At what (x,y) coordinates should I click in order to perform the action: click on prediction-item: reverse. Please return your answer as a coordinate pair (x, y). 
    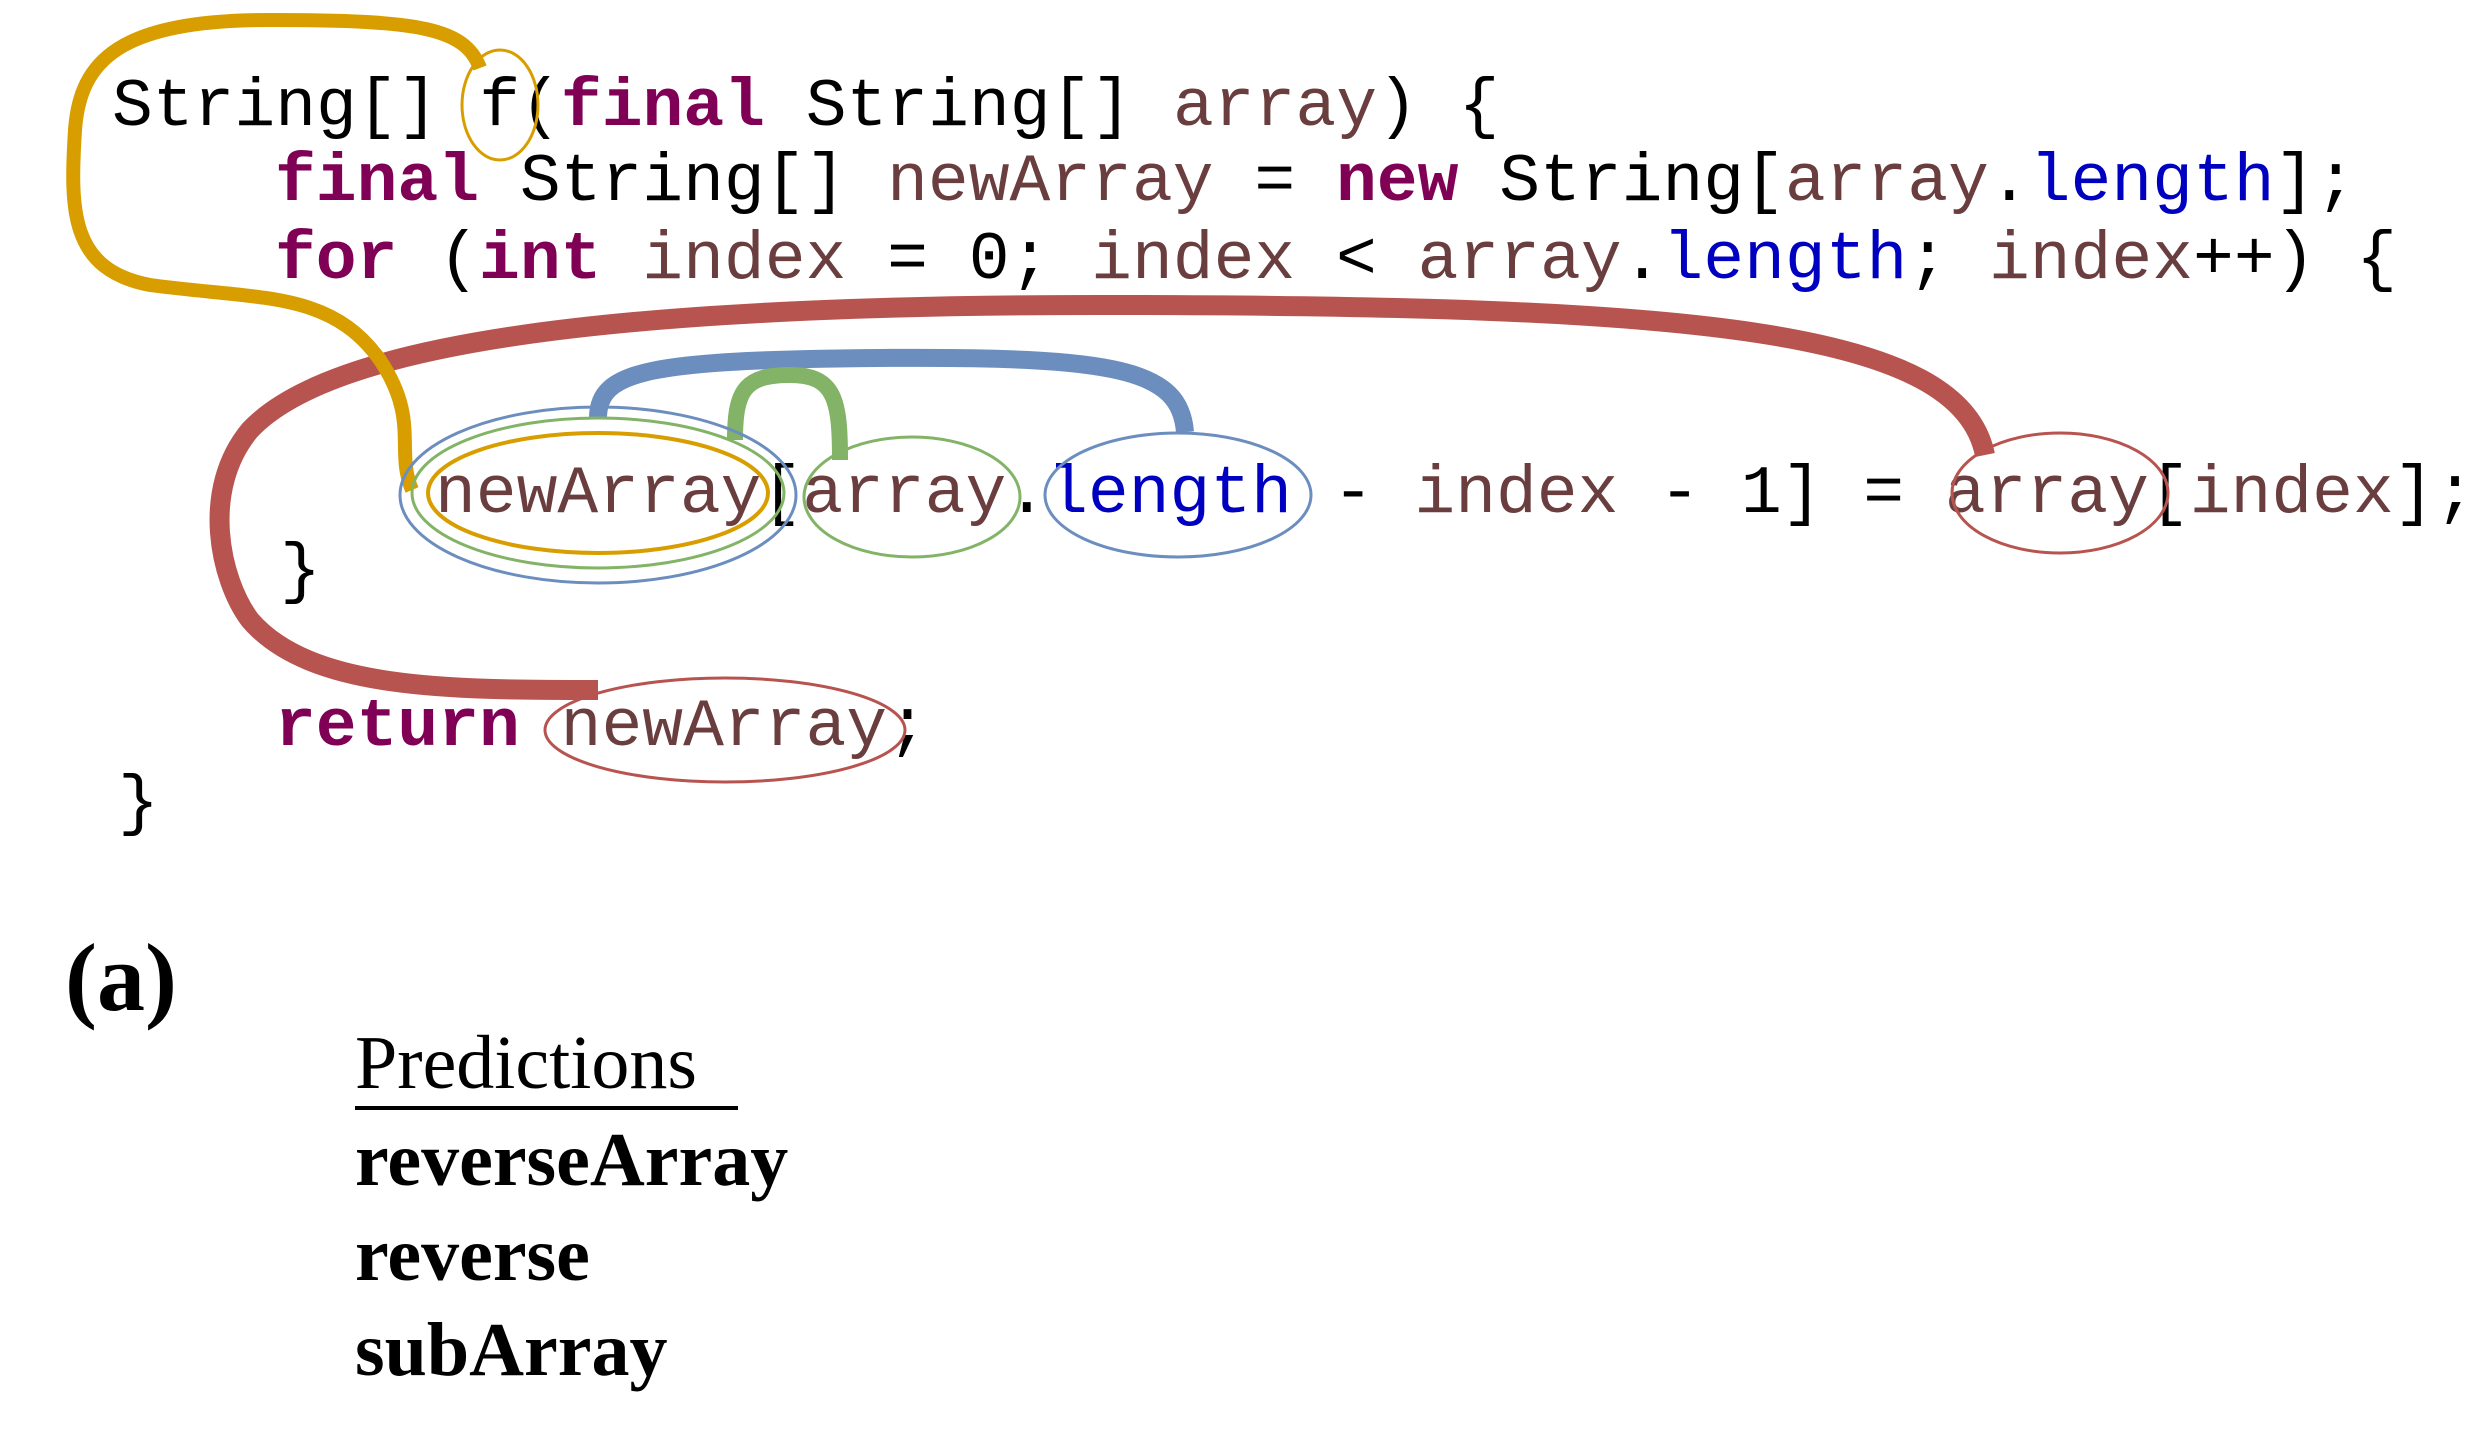
    Looking at the image, I should click on (472, 1255).